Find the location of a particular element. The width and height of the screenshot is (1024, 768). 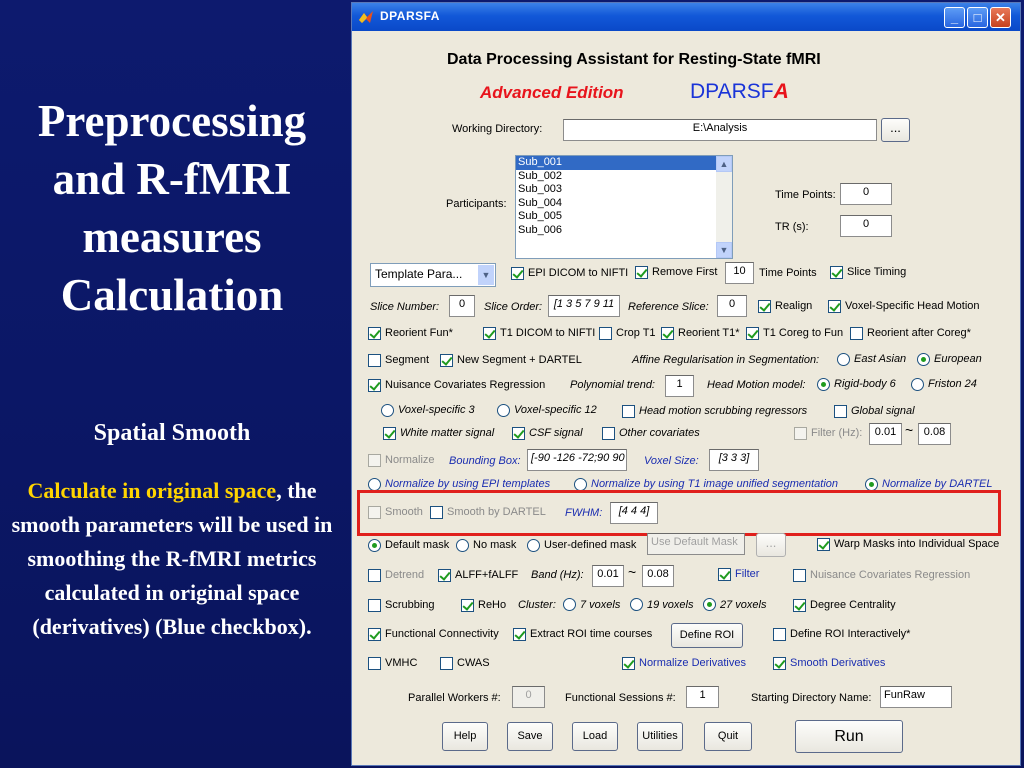

reference-slice-input: 0 is located at coordinates (732, 306).